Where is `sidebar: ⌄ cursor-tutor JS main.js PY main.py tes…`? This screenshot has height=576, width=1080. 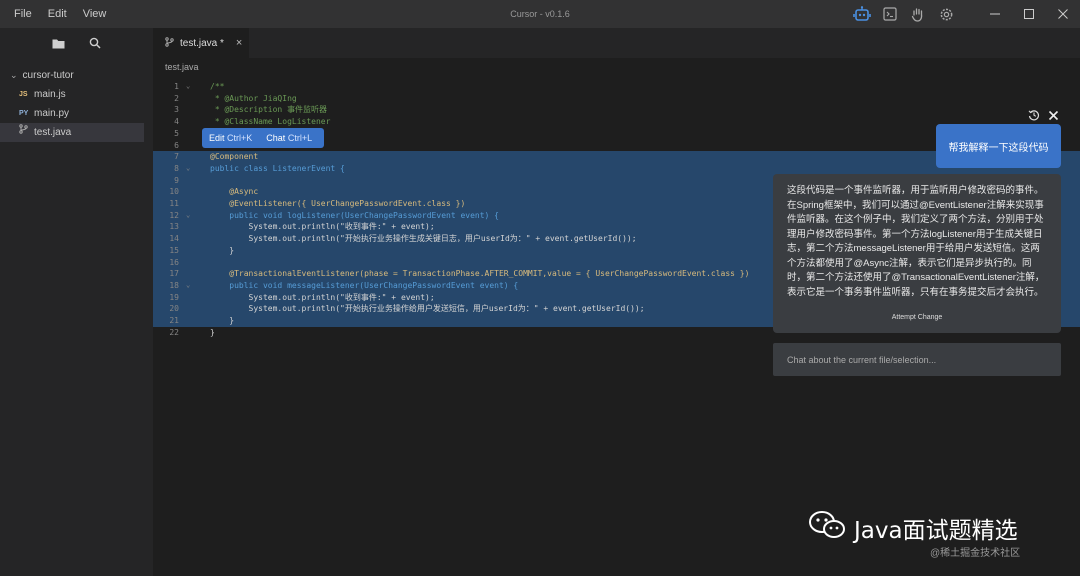 sidebar: ⌄ cursor-tutor JS main.js PY main.py tes… is located at coordinates (76, 302).